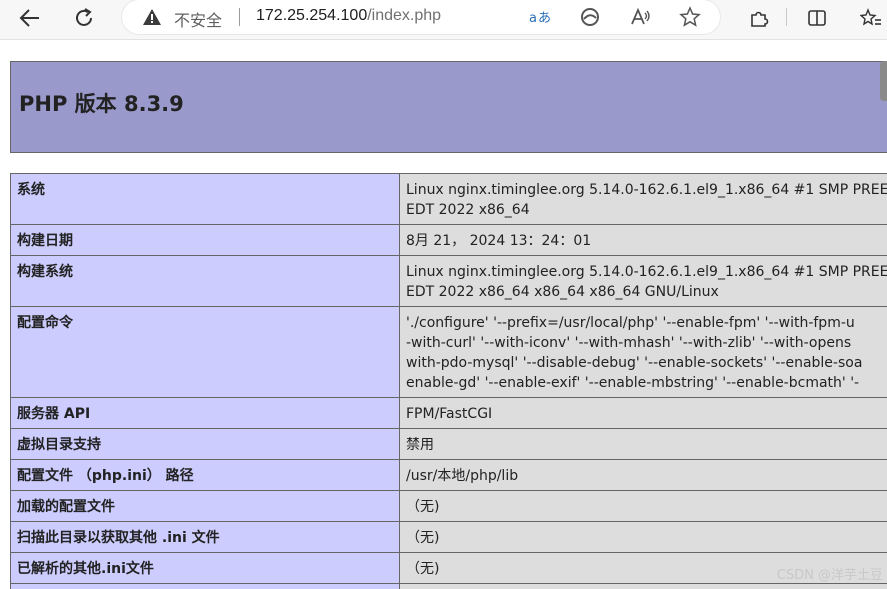 The image size is (887, 589). I want to click on watermark: CSDN @洋芋土豆, so click(829, 575).